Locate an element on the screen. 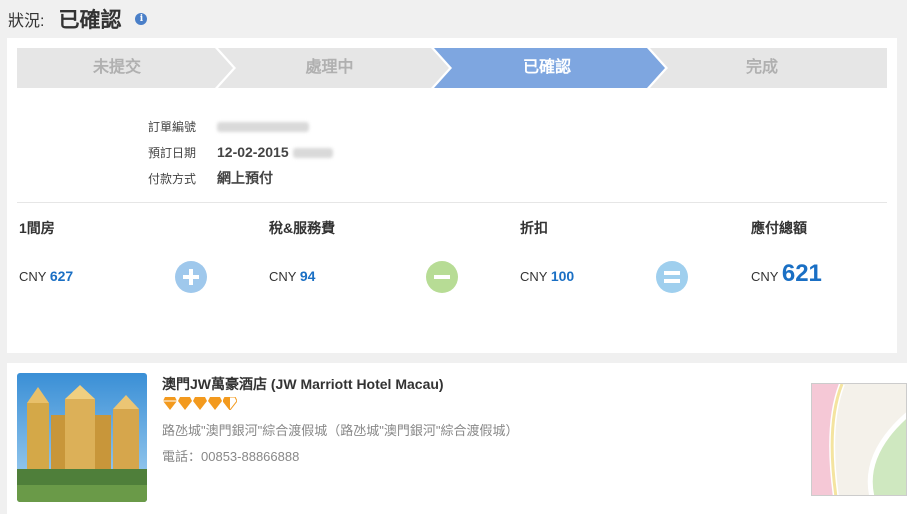  price-tax-title: 稅&服務費 is located at coordinates (302, 228).